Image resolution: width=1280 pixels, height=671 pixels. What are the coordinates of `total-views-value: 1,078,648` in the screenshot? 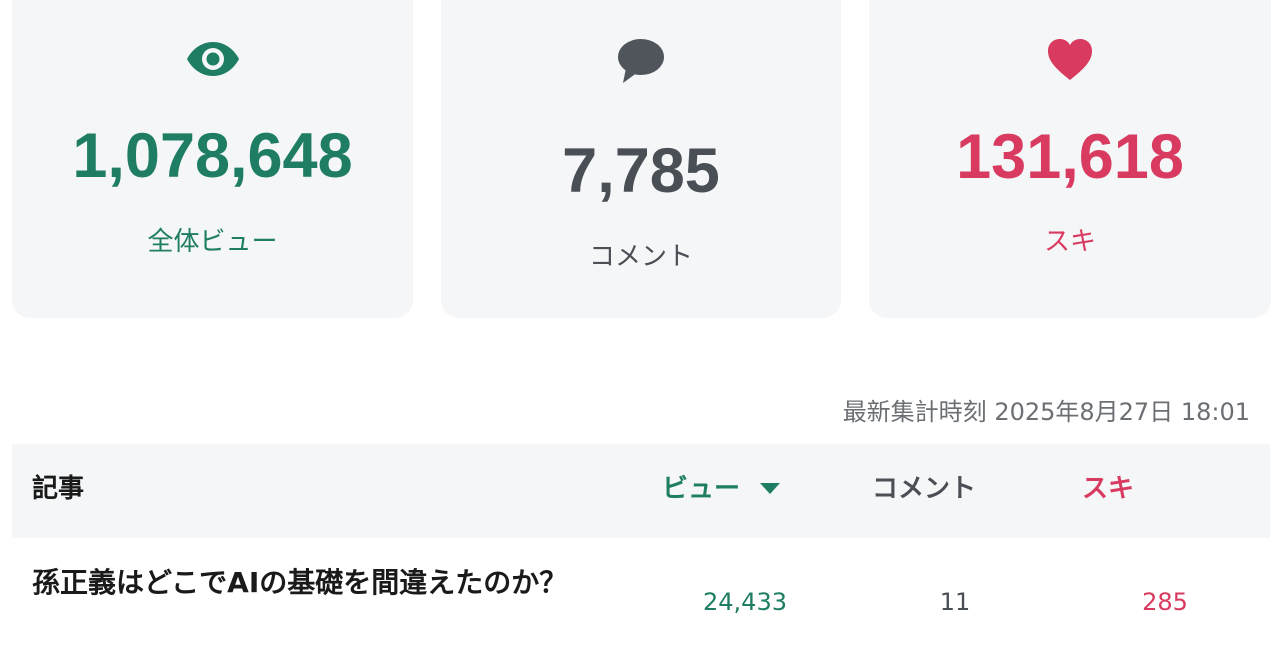 It's located at (212, 156).